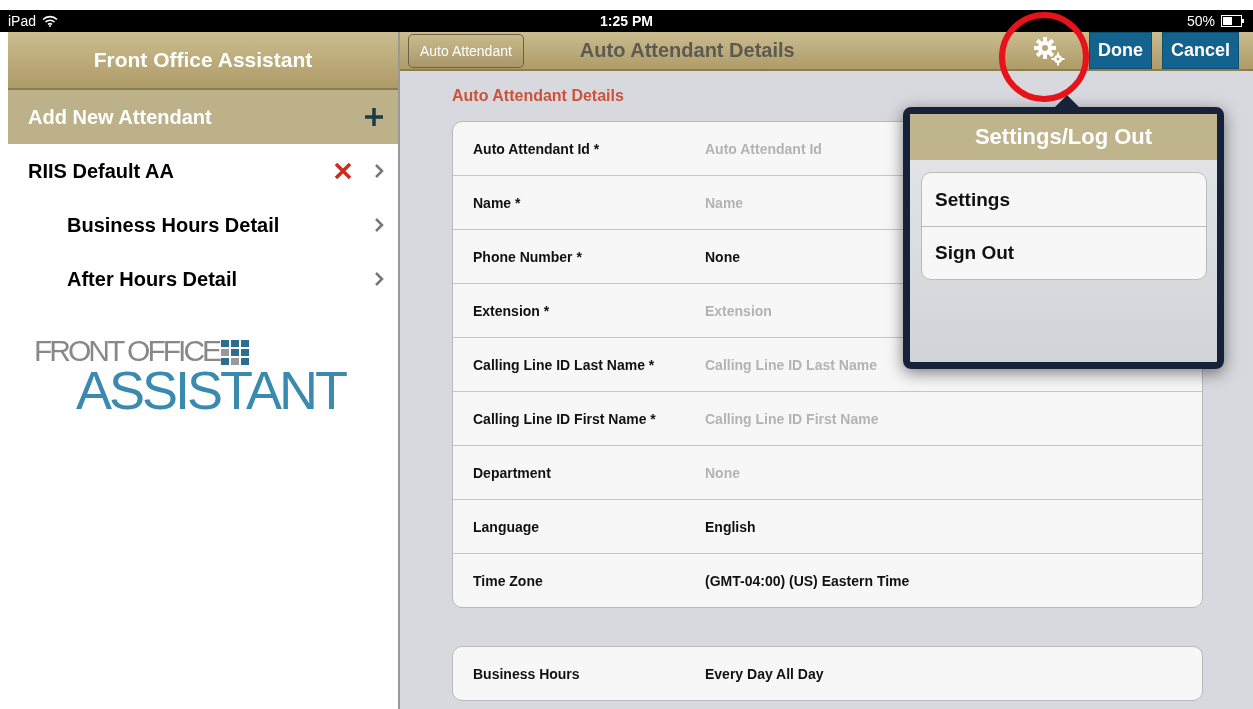 Image resolution: width=1253 pixels, height=709 pixels. What do you see at coordinates (1120, 50) in the screenshot?
I see `done-button: Done` at bounding box center [1120, 50].